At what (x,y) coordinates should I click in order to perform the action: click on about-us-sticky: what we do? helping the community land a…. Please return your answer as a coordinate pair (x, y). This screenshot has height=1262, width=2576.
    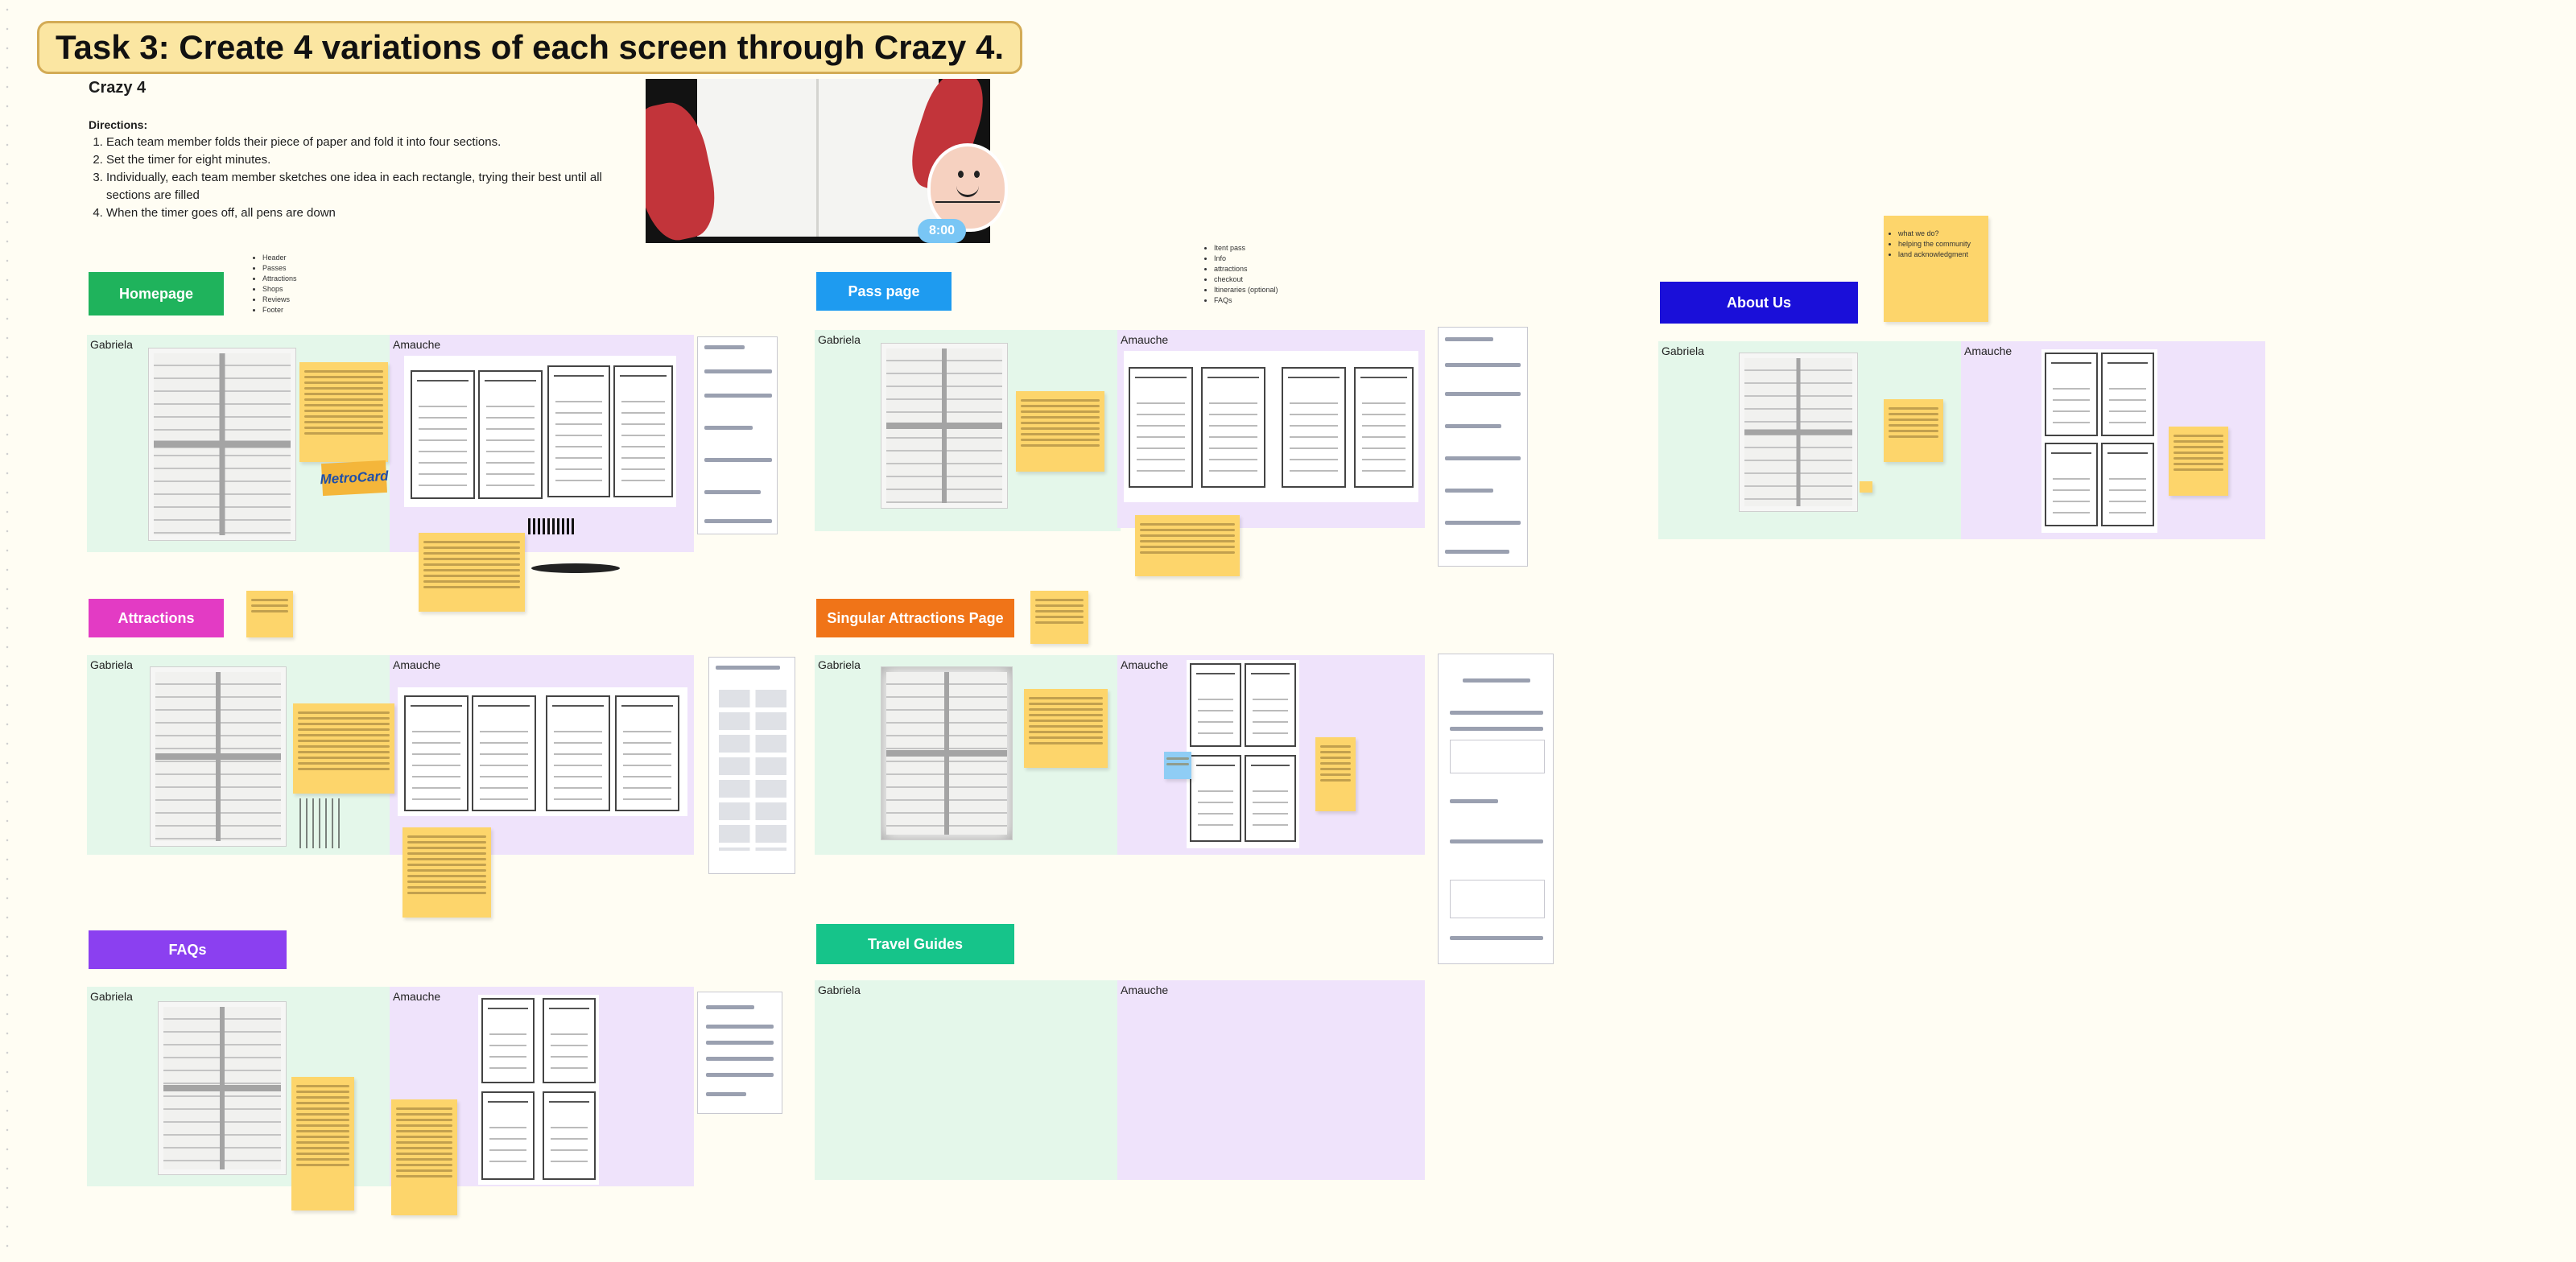
    Looking at the image, I should click on (1936, 269).